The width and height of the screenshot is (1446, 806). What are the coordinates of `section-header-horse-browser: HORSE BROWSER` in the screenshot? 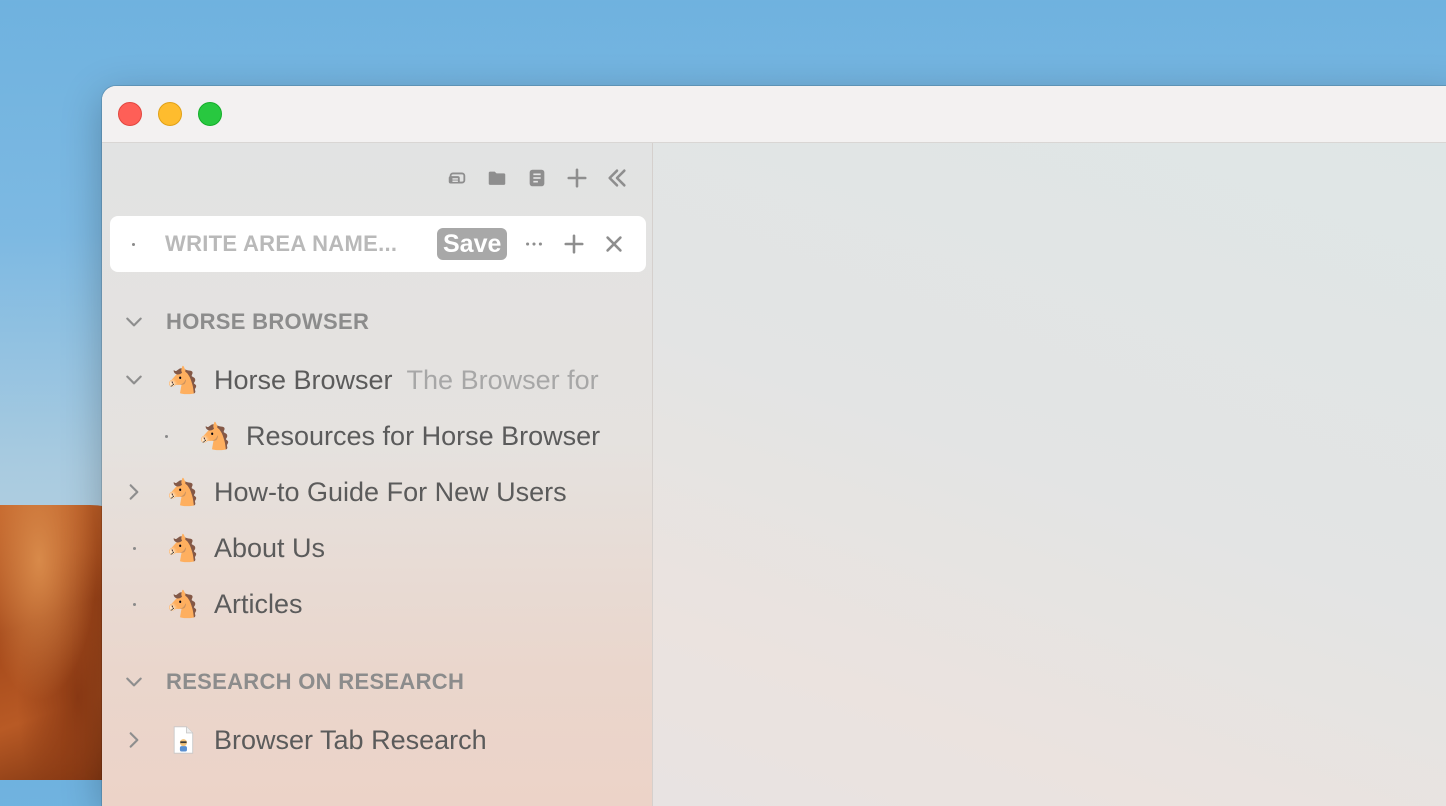 It's located at (235, 322).